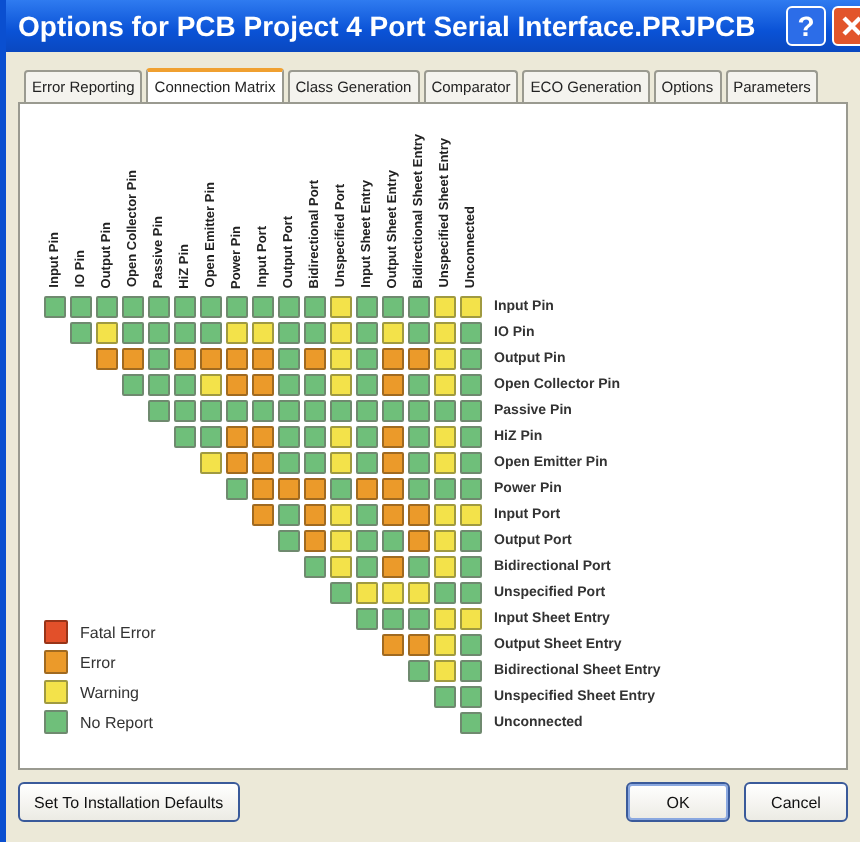  What do you see at coordinates (796, 802) in the screenshot?
I see `cancel-button: Cancel` at bounding box center [796, 802].